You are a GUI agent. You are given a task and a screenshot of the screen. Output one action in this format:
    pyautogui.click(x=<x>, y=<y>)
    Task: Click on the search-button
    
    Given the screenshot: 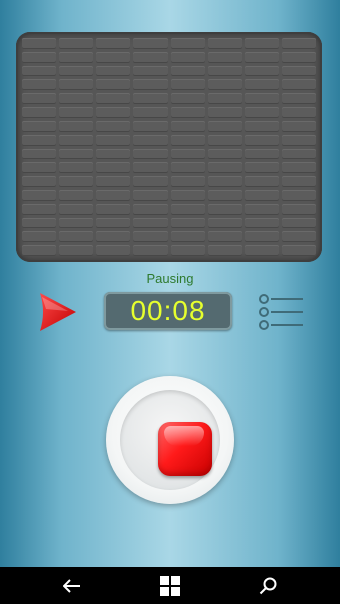 What is the action you would take?
    pyautogui.click(x=268, y=585)
    